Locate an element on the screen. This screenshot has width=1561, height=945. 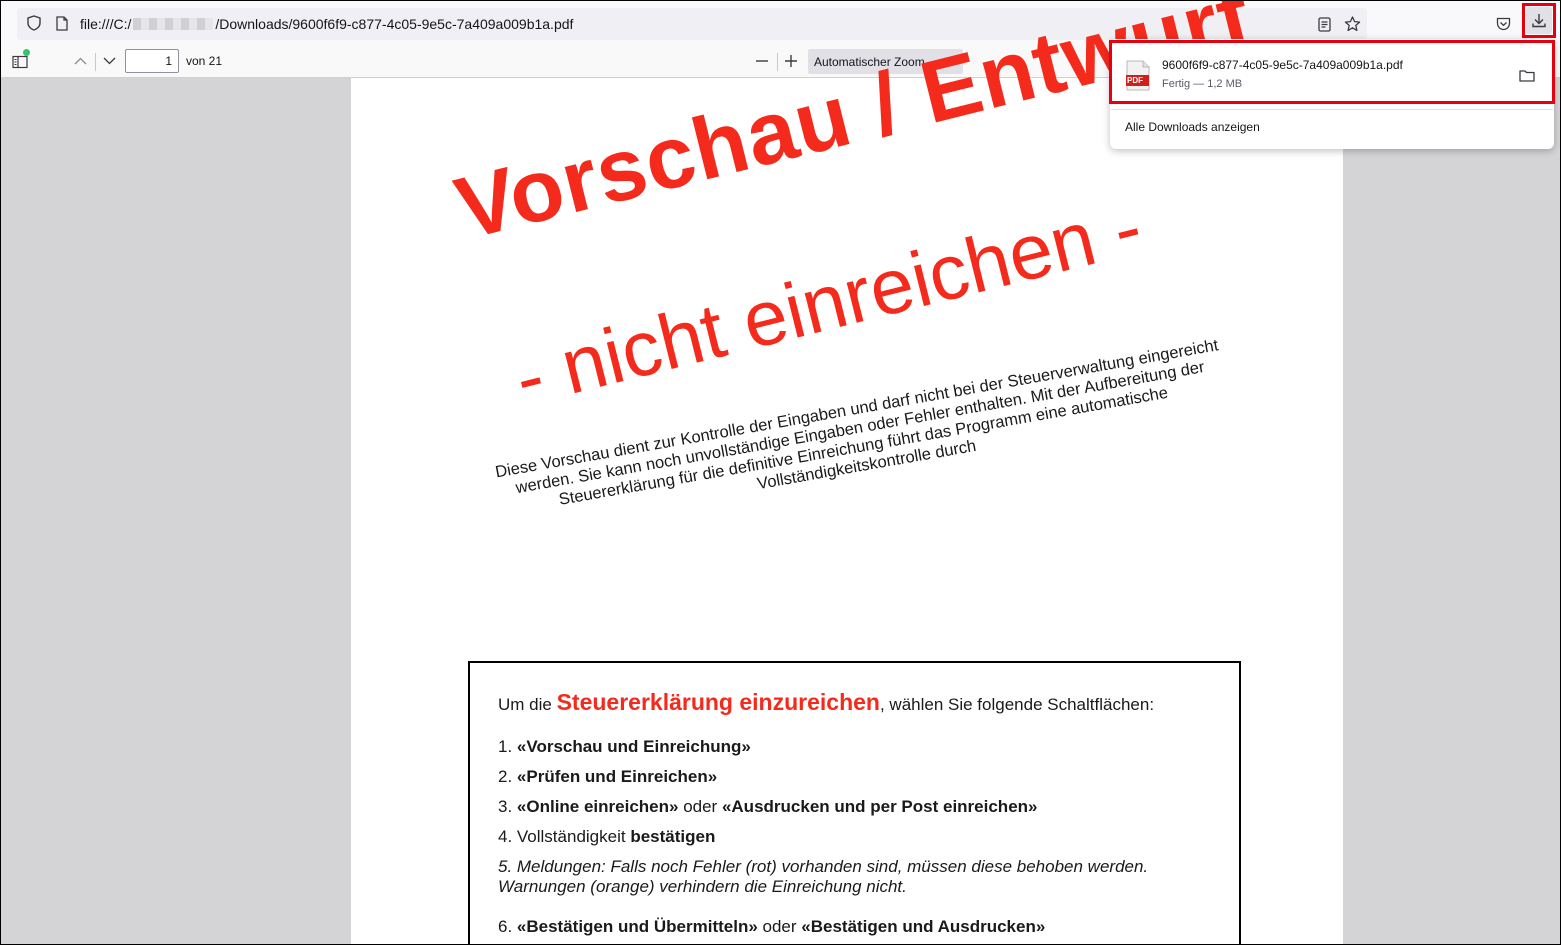
instruction-step-2: 2. «Prüfen und Einreichen» is located at coordinates (607, 777).